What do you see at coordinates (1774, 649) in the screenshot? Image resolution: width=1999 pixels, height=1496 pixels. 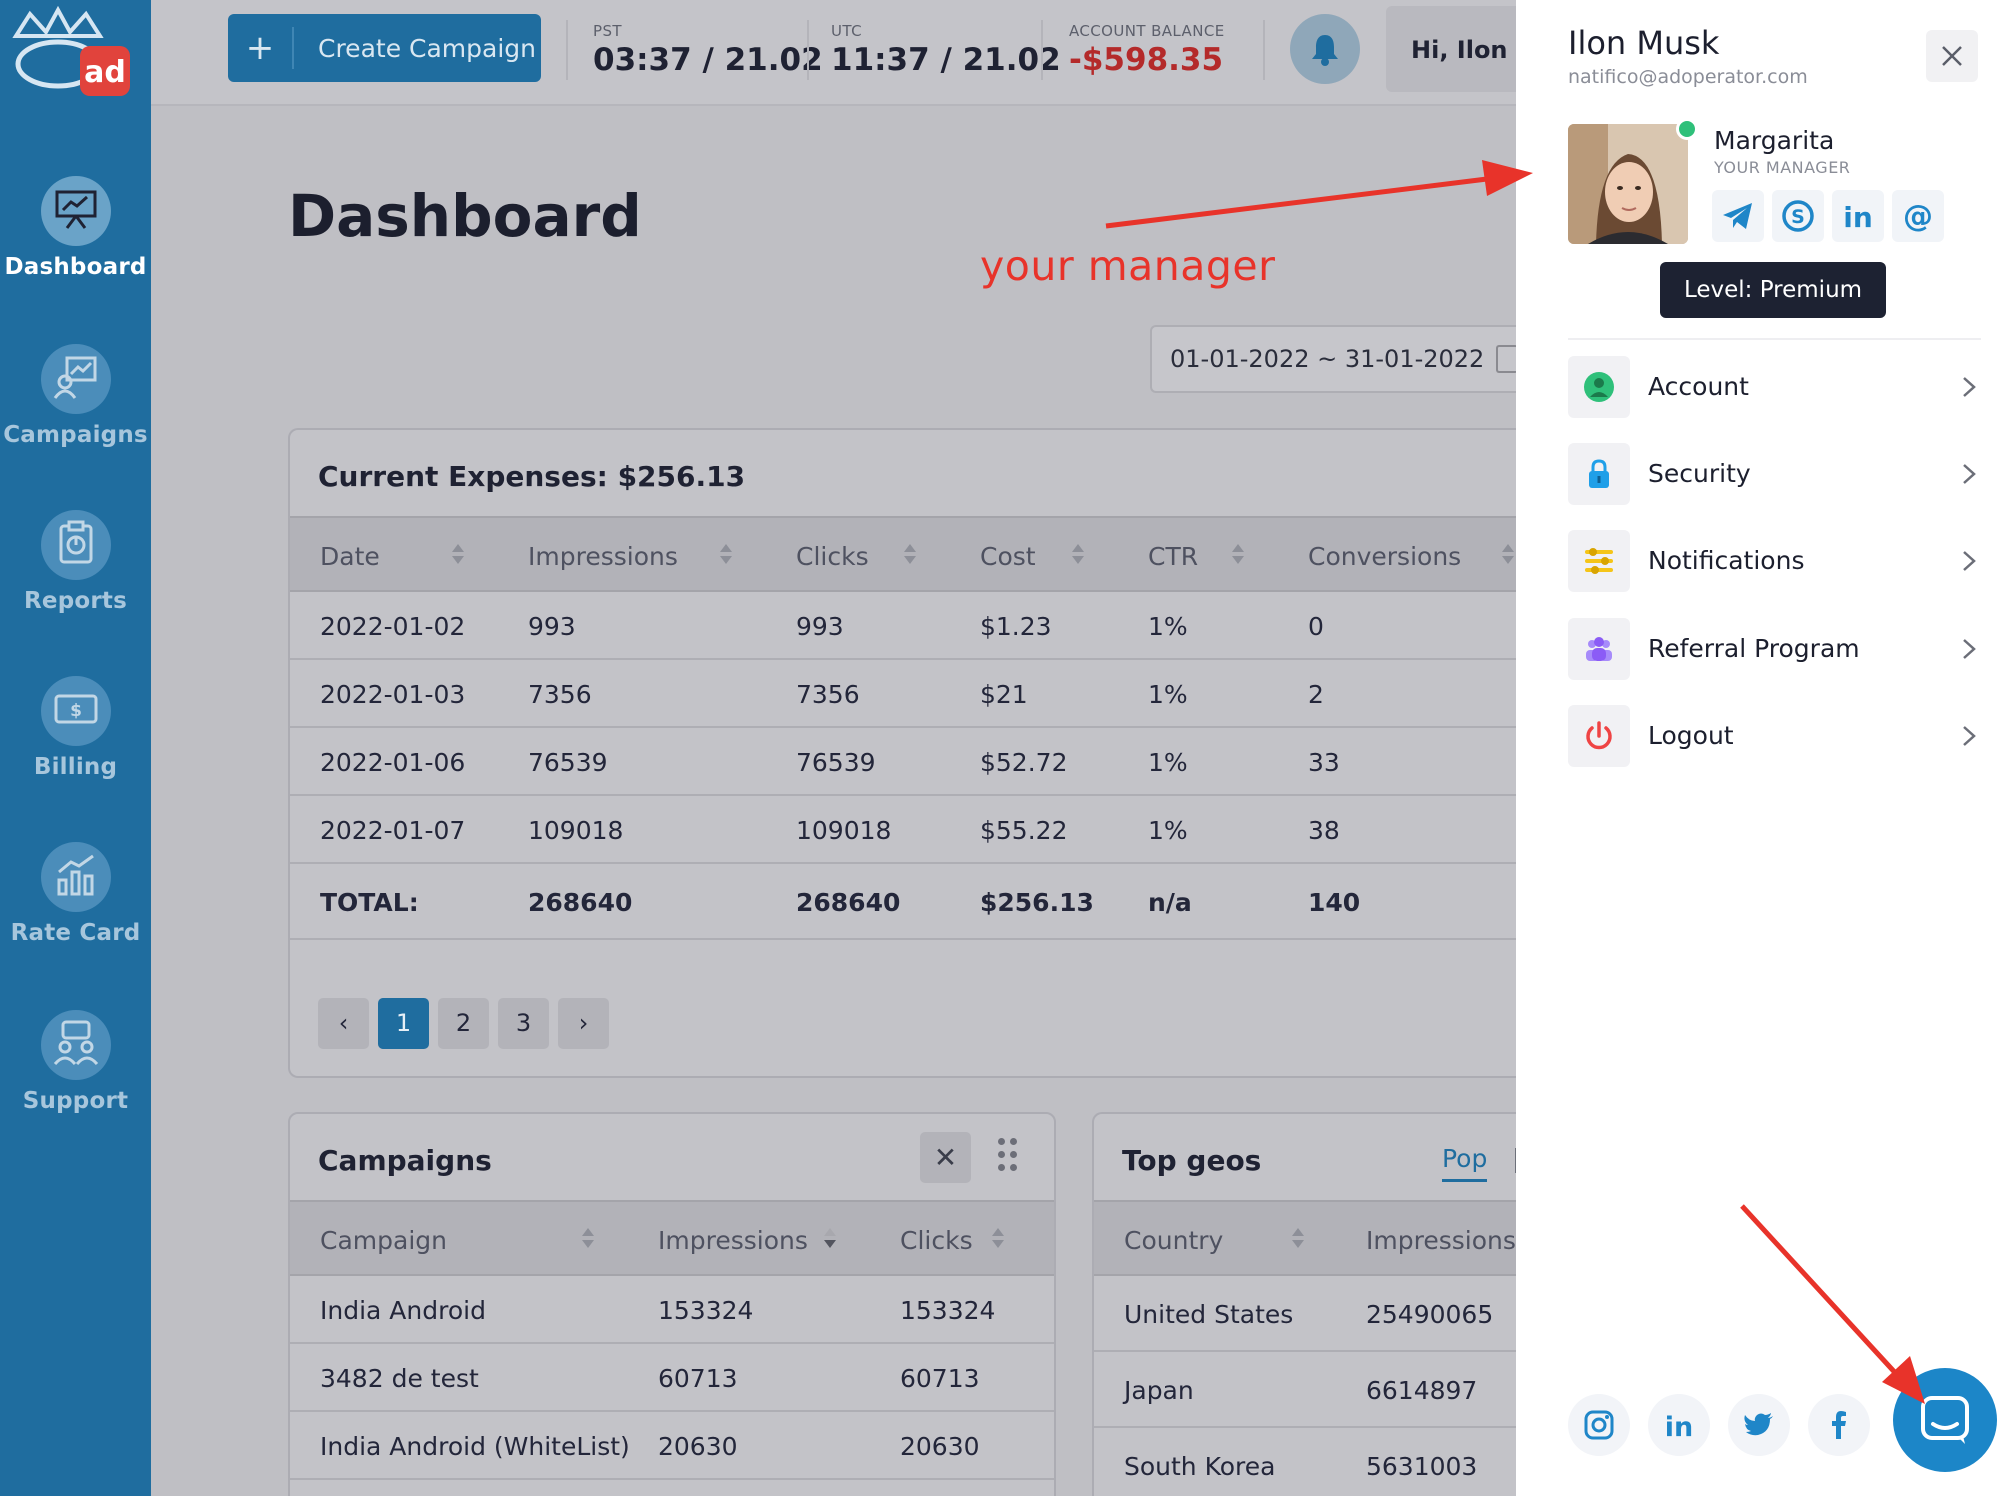 I see `menu-item-referral-program: Referral Program` at bounding box center [1774, 649].